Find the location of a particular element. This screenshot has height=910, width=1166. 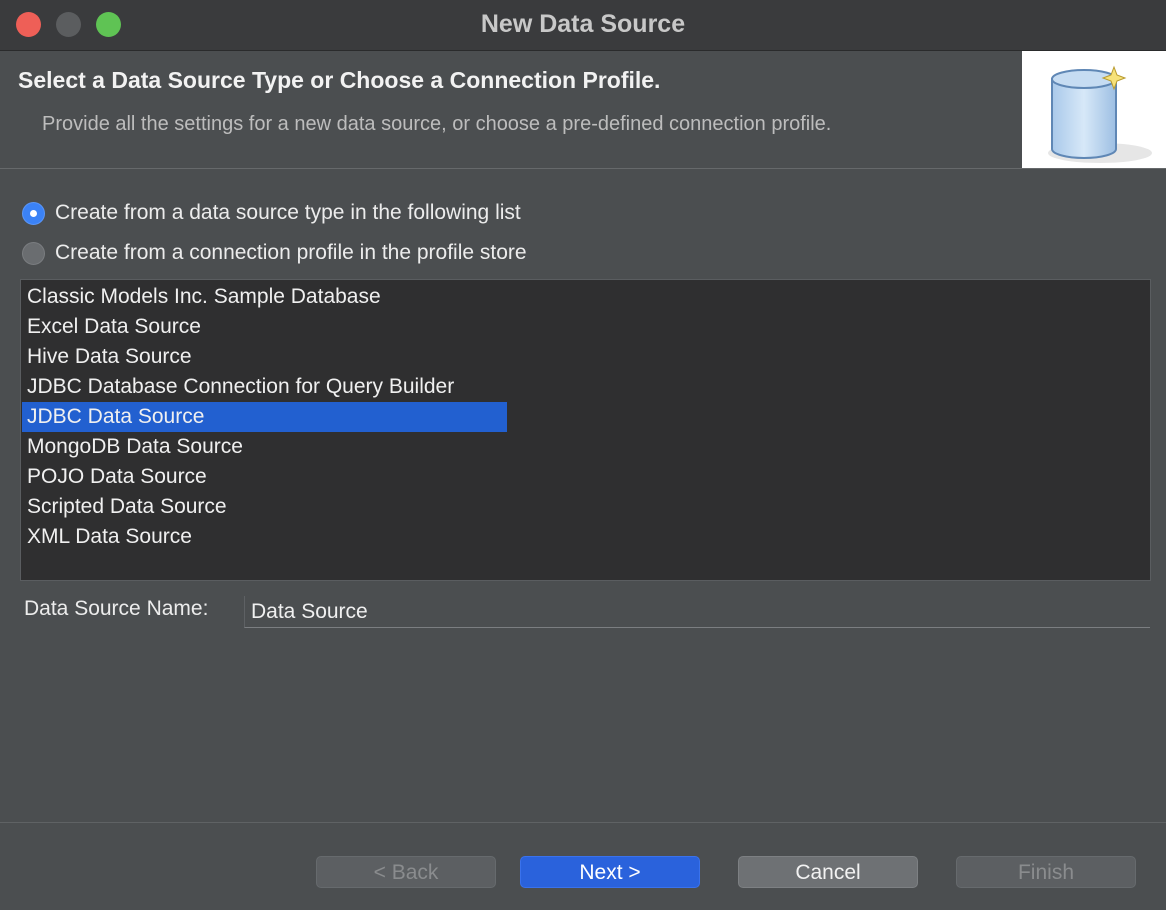

list-item: Hive Data Source is located at coordinates (264, 357).